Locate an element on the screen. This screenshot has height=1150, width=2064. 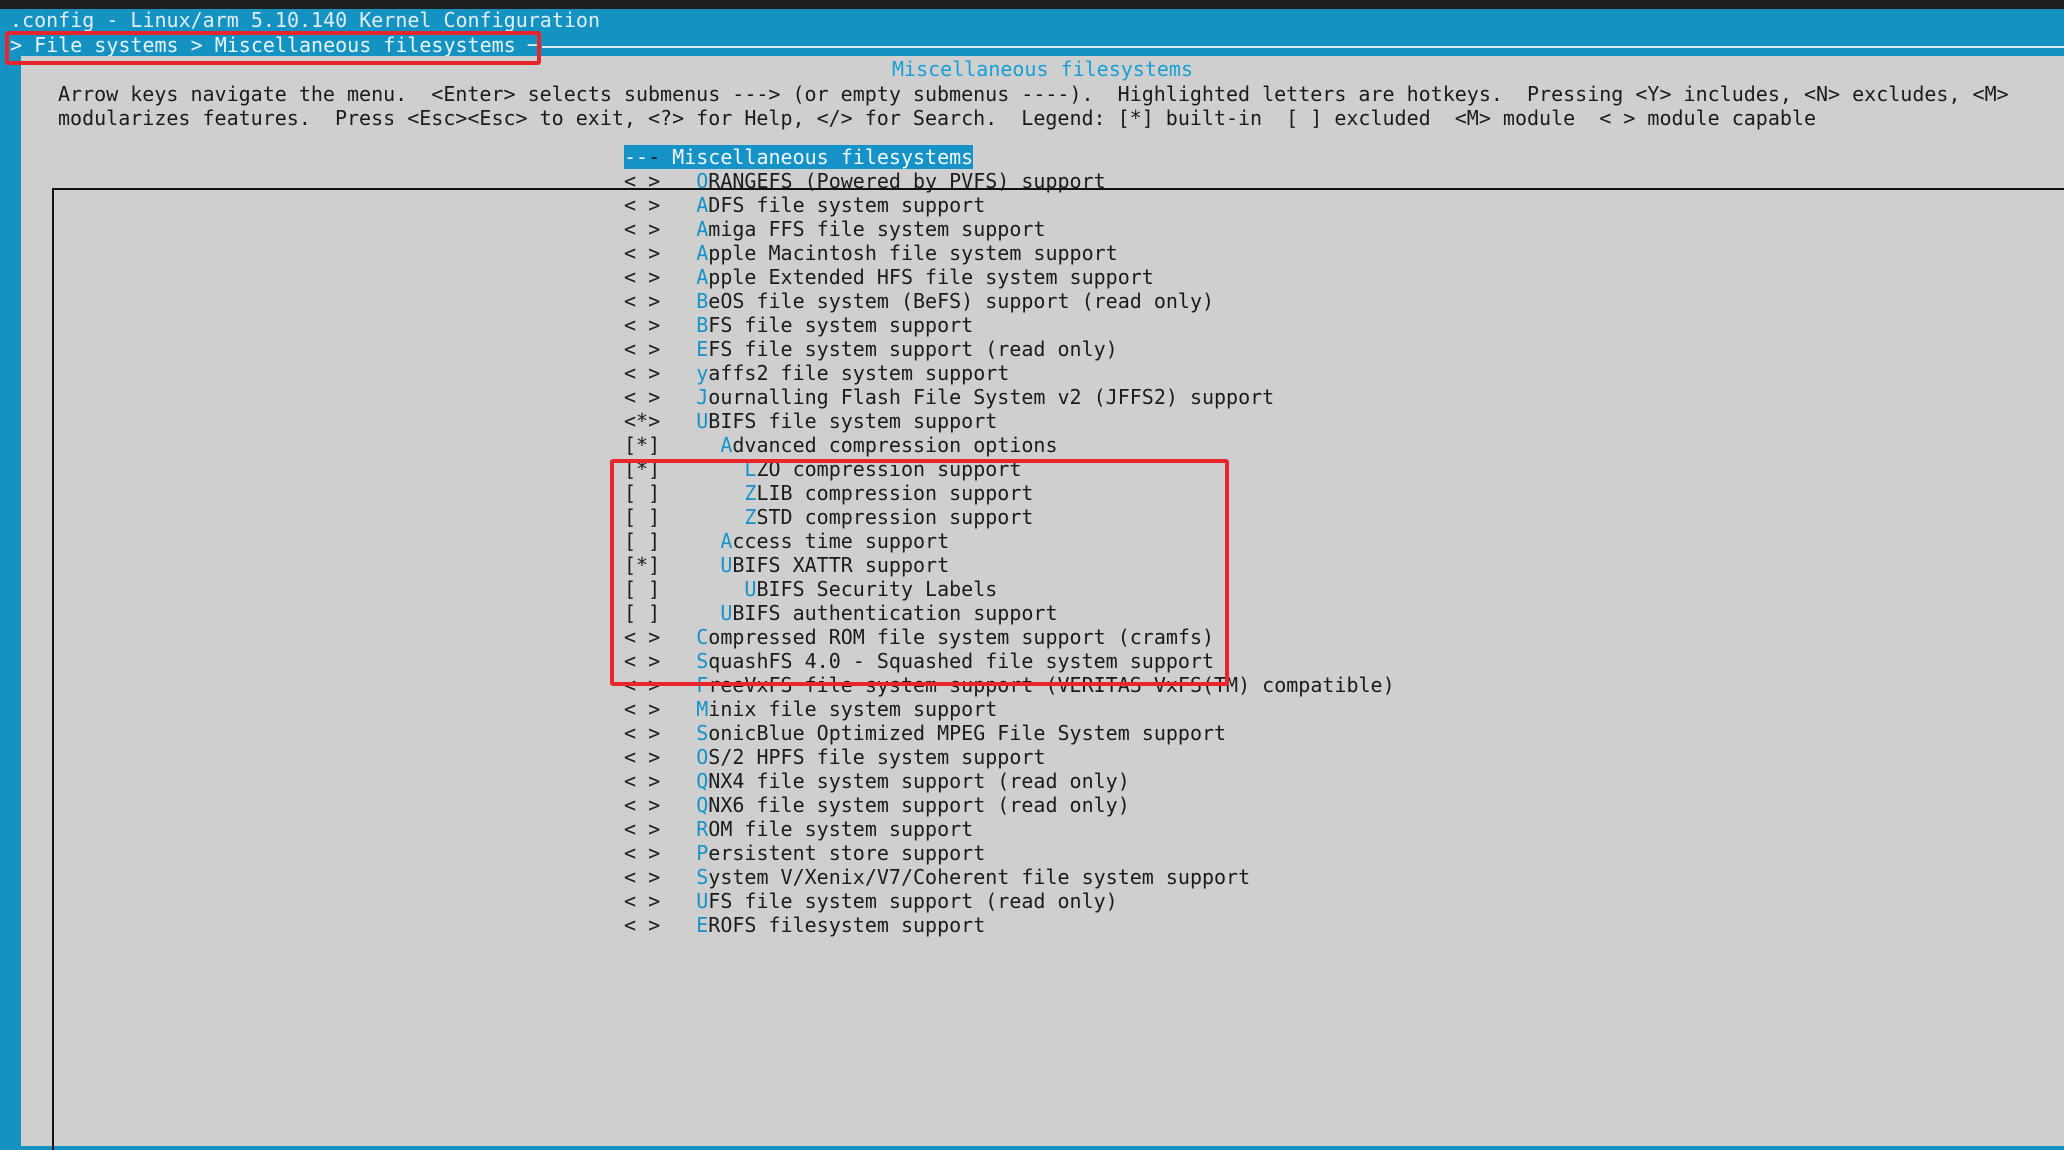
breadcrumb-rule is located at coordinates (1303, 47).